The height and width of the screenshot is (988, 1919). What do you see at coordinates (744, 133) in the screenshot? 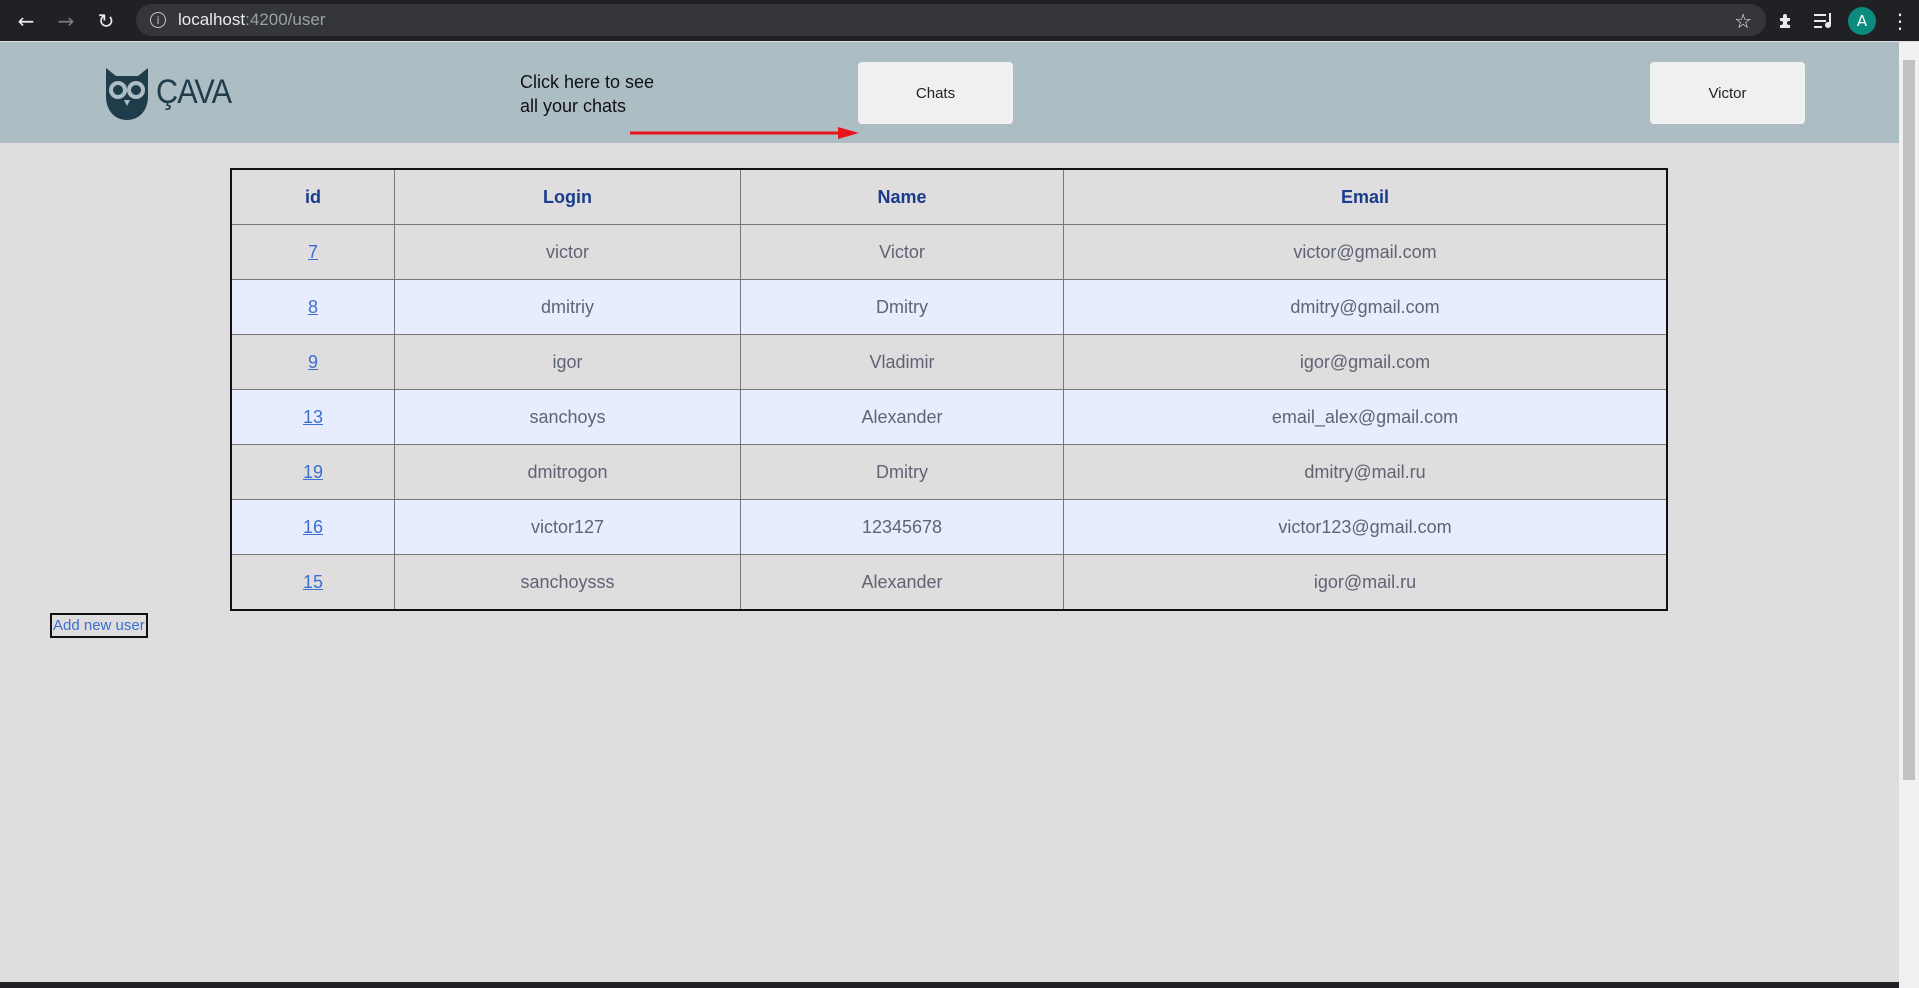
I see `arrow-icon` at bounding box center [744, 133].